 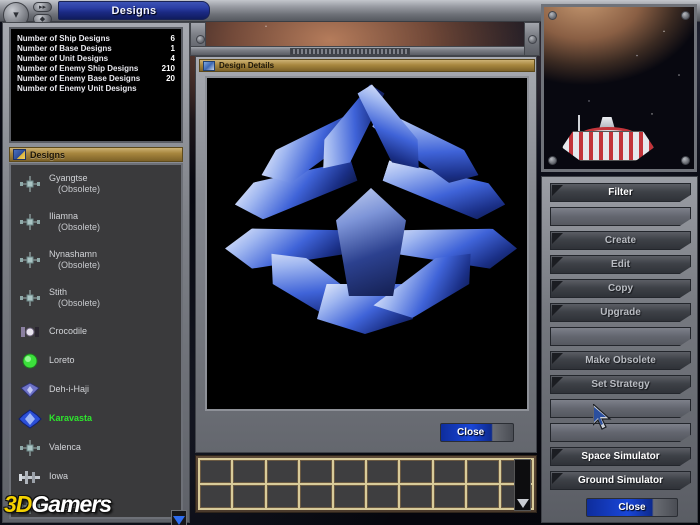 What do you see at coordinates (134, 10) in the screenshot?
I see `page-title-label: Designs` at bounding box center [134, 10].